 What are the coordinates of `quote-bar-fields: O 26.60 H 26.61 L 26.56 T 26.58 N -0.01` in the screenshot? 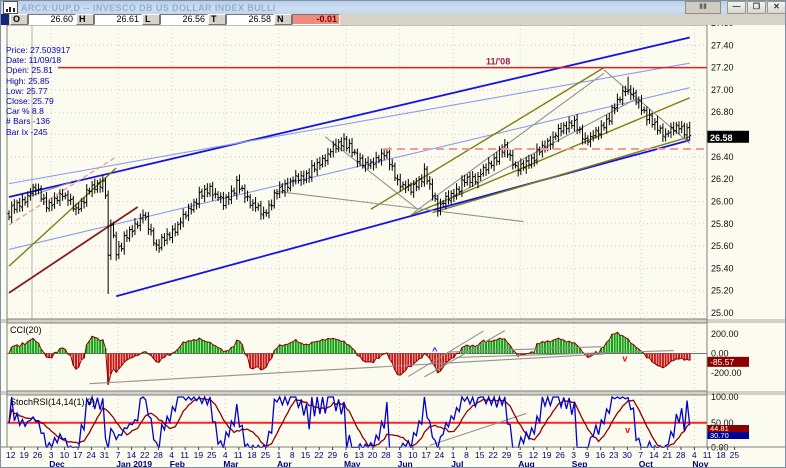 It's located at (175, 19).